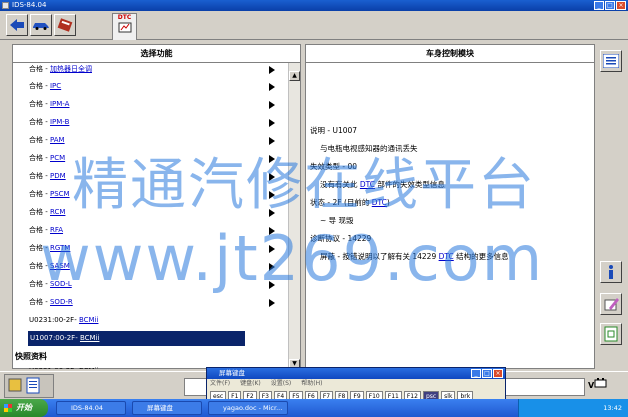  What do you see at coordinates (151, 104) in the screenshot?
I see `function-list-item: 合格 - IPM-A` at bounding box center [151, 104].